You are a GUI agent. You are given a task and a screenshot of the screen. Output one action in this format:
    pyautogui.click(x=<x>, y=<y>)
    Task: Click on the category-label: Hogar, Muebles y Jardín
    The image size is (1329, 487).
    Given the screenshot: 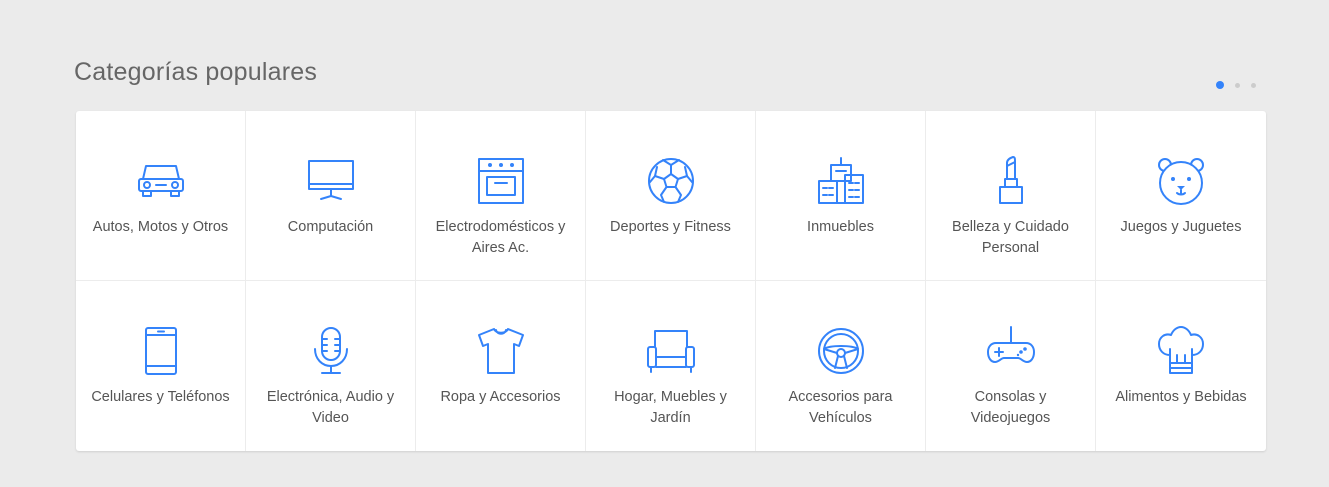 What is the action you would take?
    pyautogui.click(x=670, y=407)
    